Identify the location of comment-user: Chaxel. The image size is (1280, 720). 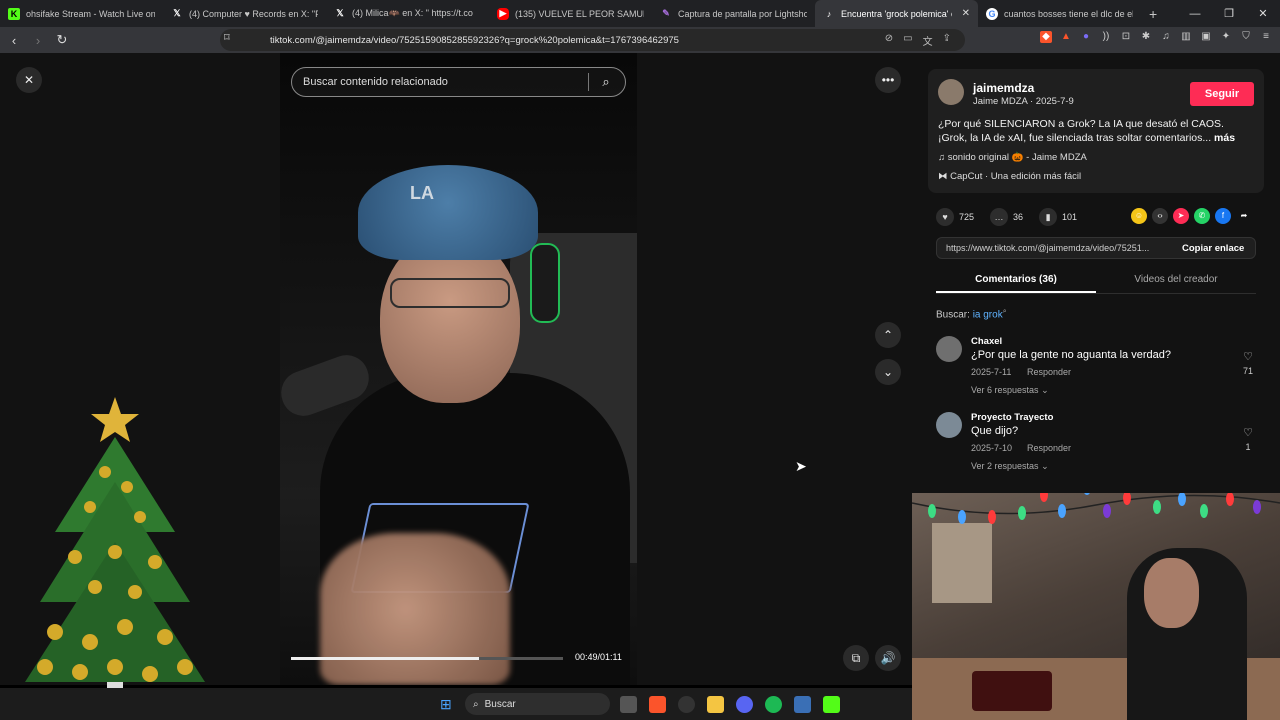
(986, 341).